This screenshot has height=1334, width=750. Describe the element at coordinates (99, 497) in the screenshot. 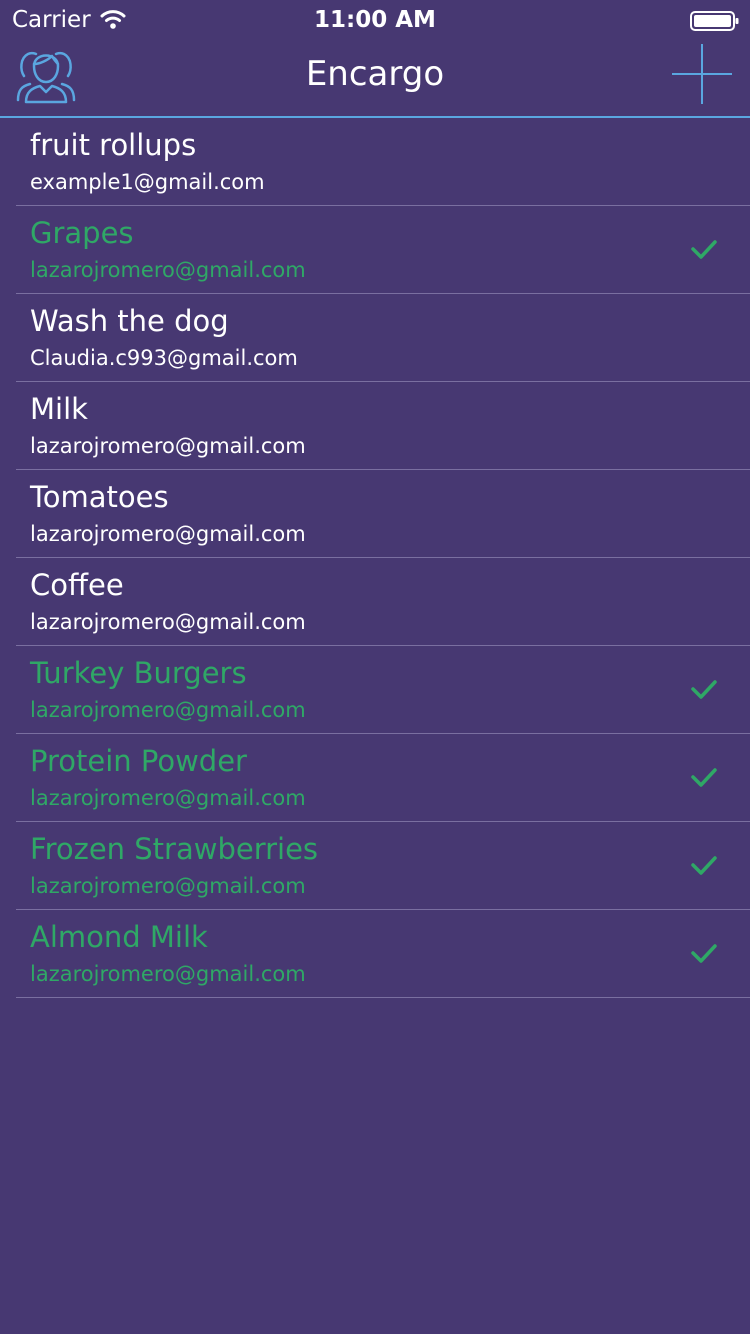

I see `item-title: Tomatoes` at that location.